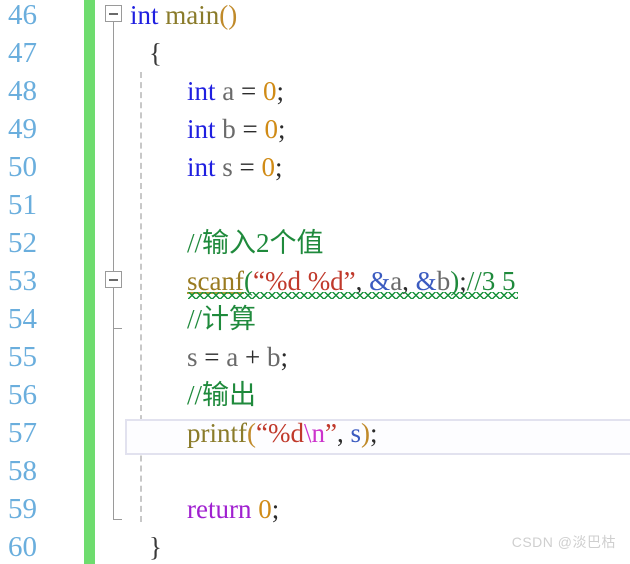 The height and width of the screenshot is (564, 630). Describe the element at coordinates (155, 53) in the screenshot. I see `code-token: {` at that location.